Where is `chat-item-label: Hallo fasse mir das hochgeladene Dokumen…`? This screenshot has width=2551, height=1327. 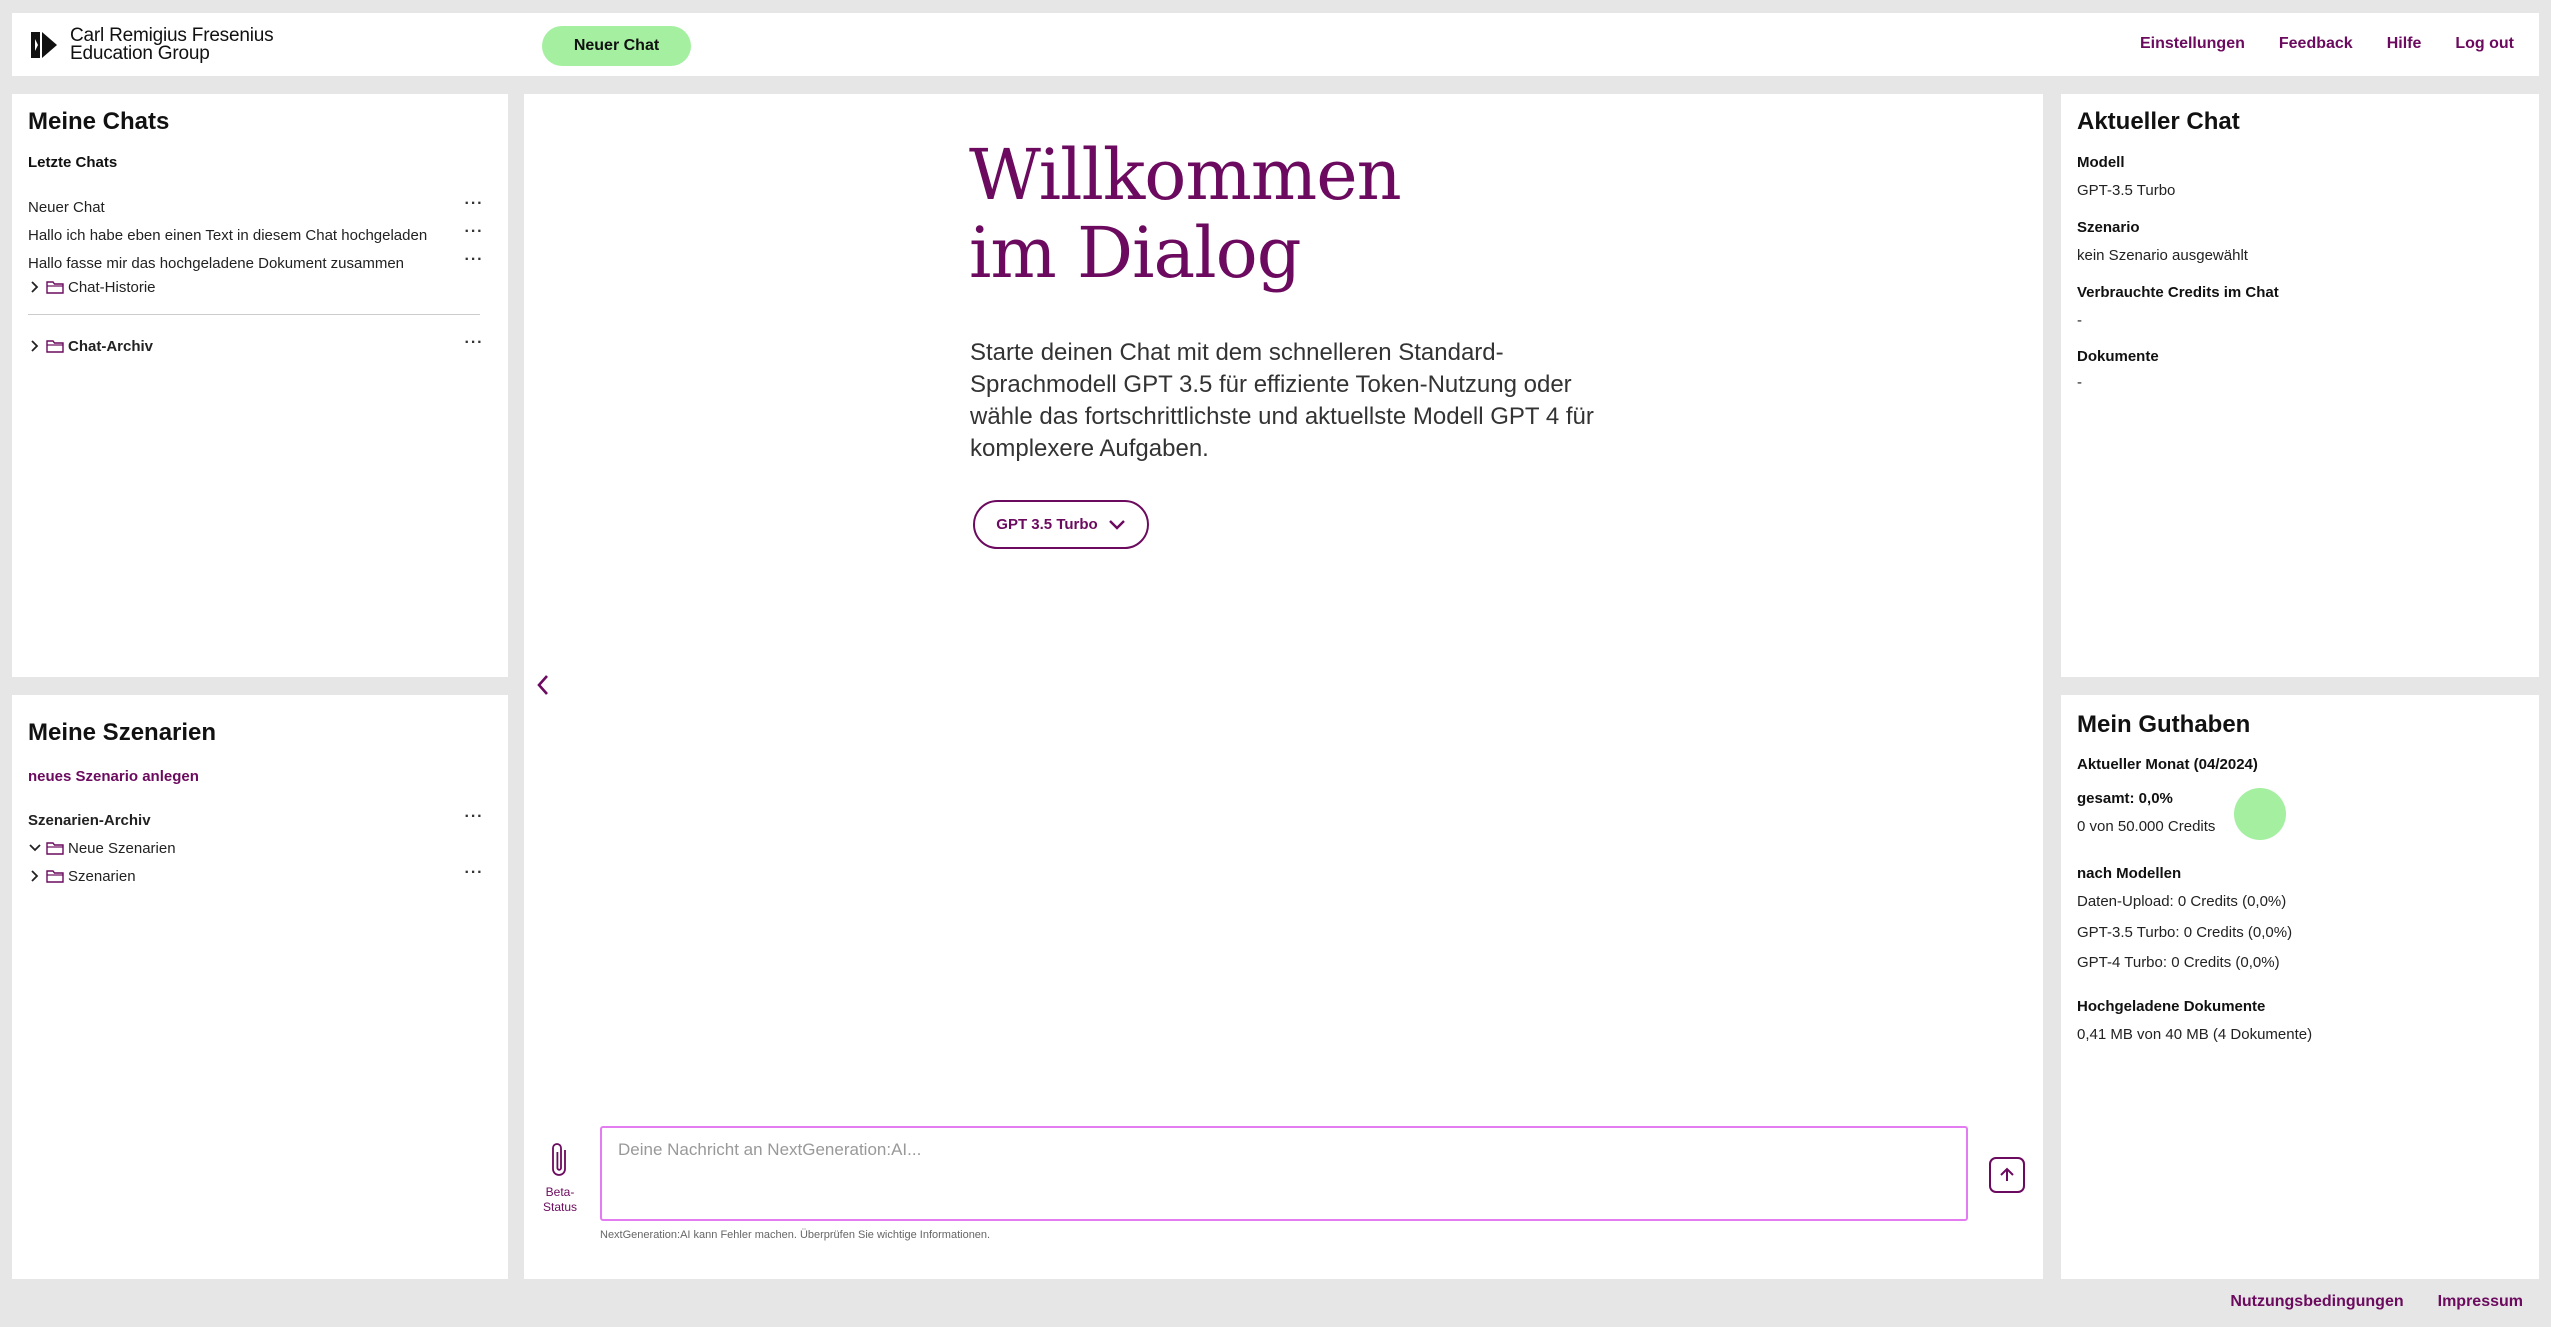 chat-item-label: Hallo fasse mir das hochgeladene Dokumen… is located at coordinates (216, 263).